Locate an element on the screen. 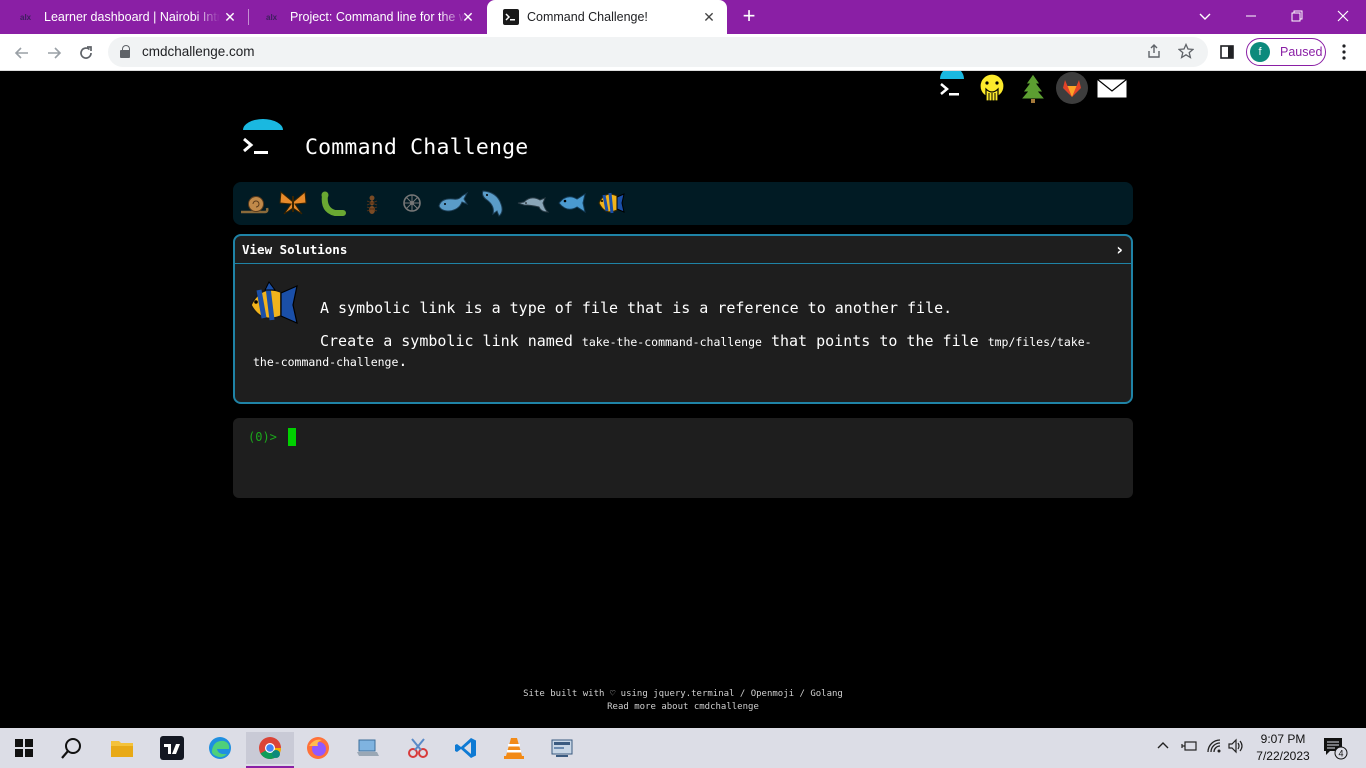  page-title: Command Challenge is located at coordinates (417, 147).